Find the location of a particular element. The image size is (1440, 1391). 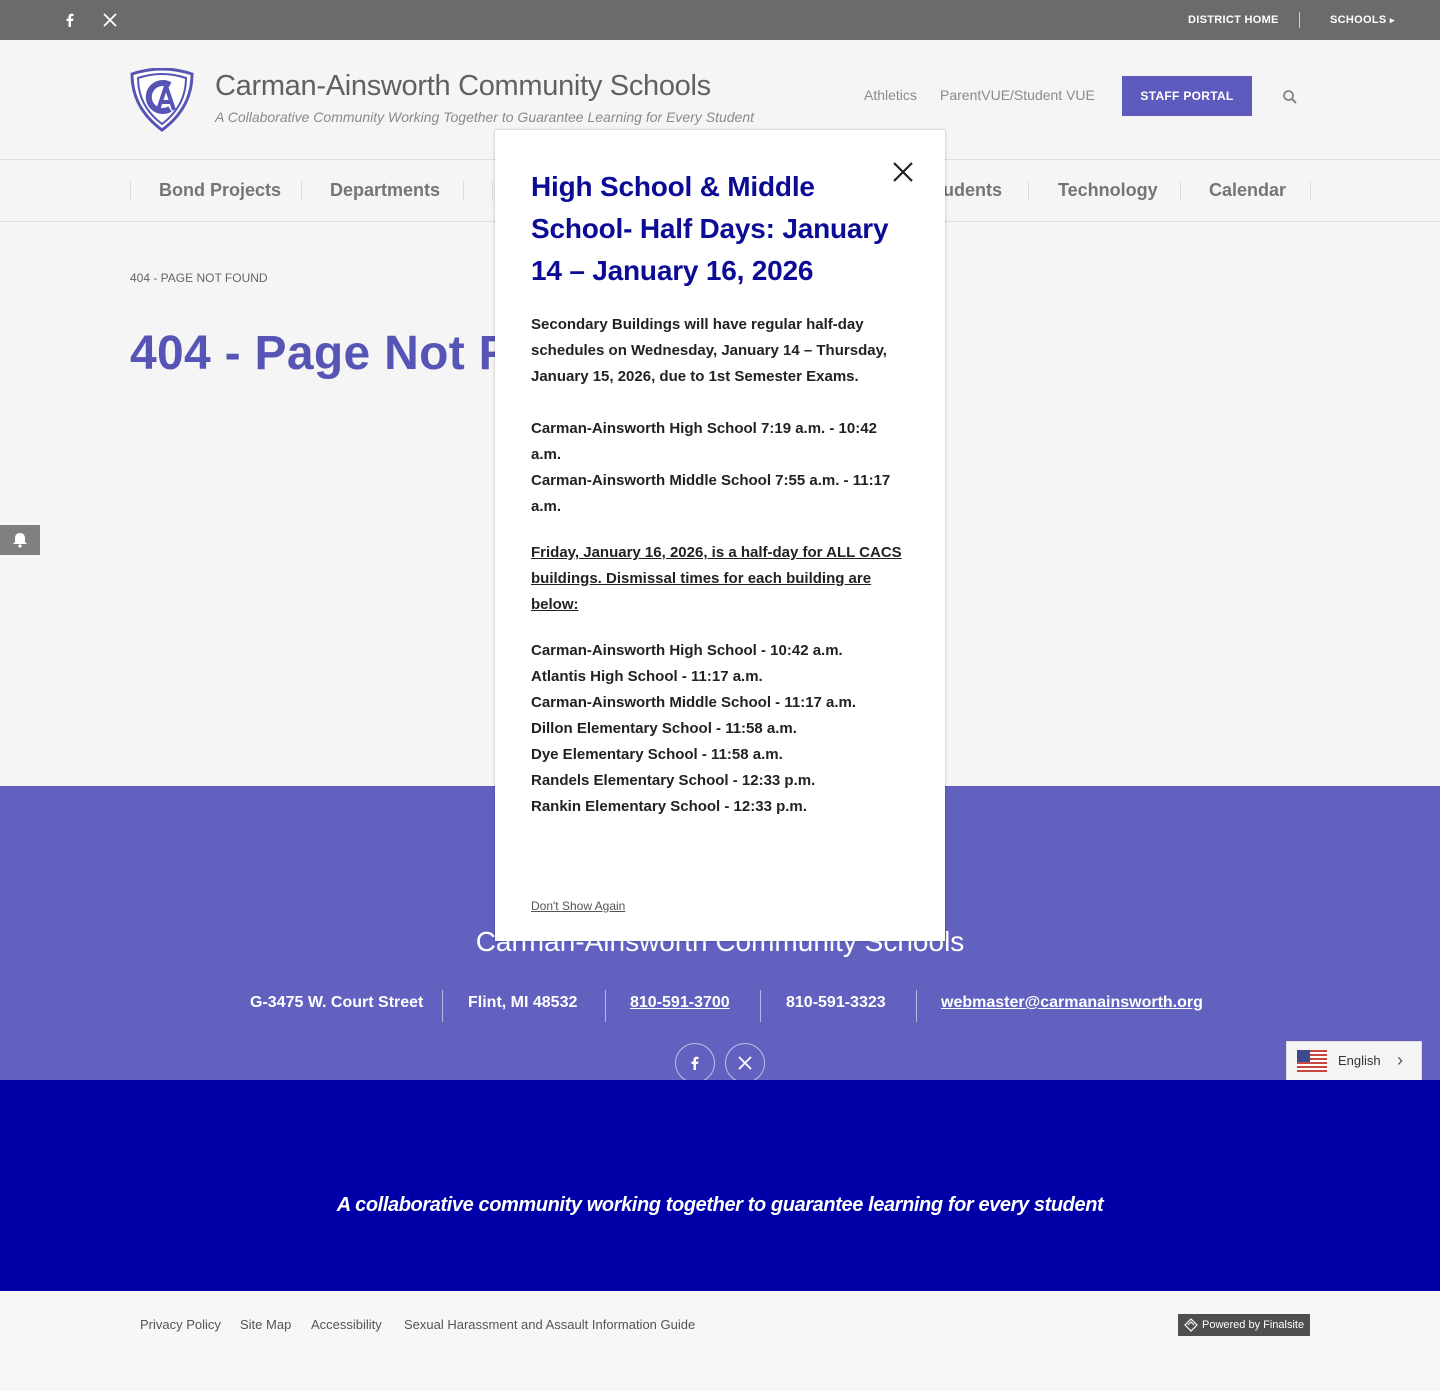

staff-portal-button: STAFF PORTAL is located at coordinates (1187, 96).